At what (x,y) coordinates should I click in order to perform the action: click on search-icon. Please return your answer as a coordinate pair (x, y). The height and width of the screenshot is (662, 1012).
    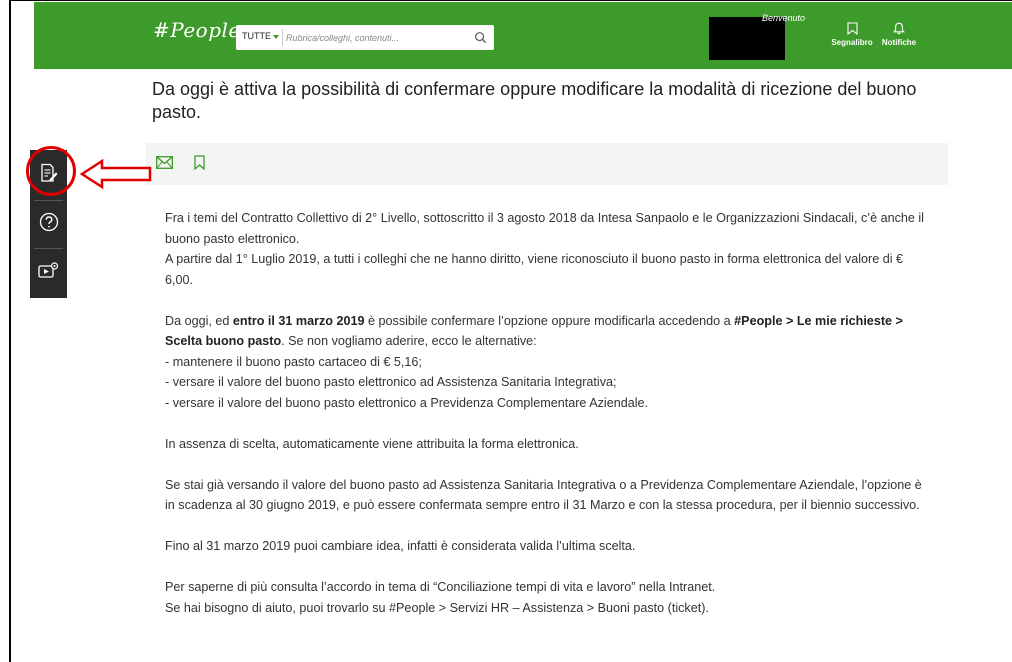
    Looking at the image, I should click on (480, 37).